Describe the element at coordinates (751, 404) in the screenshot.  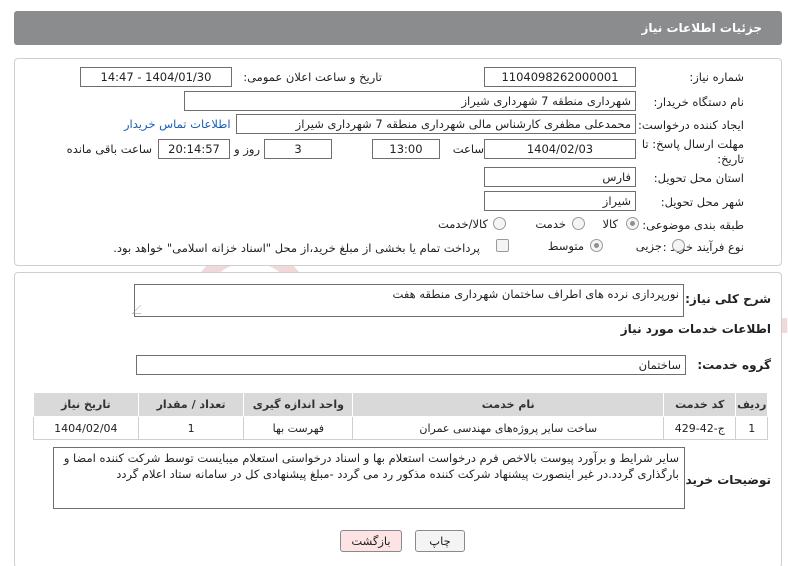
I see `col-row: ردیف` at that location.